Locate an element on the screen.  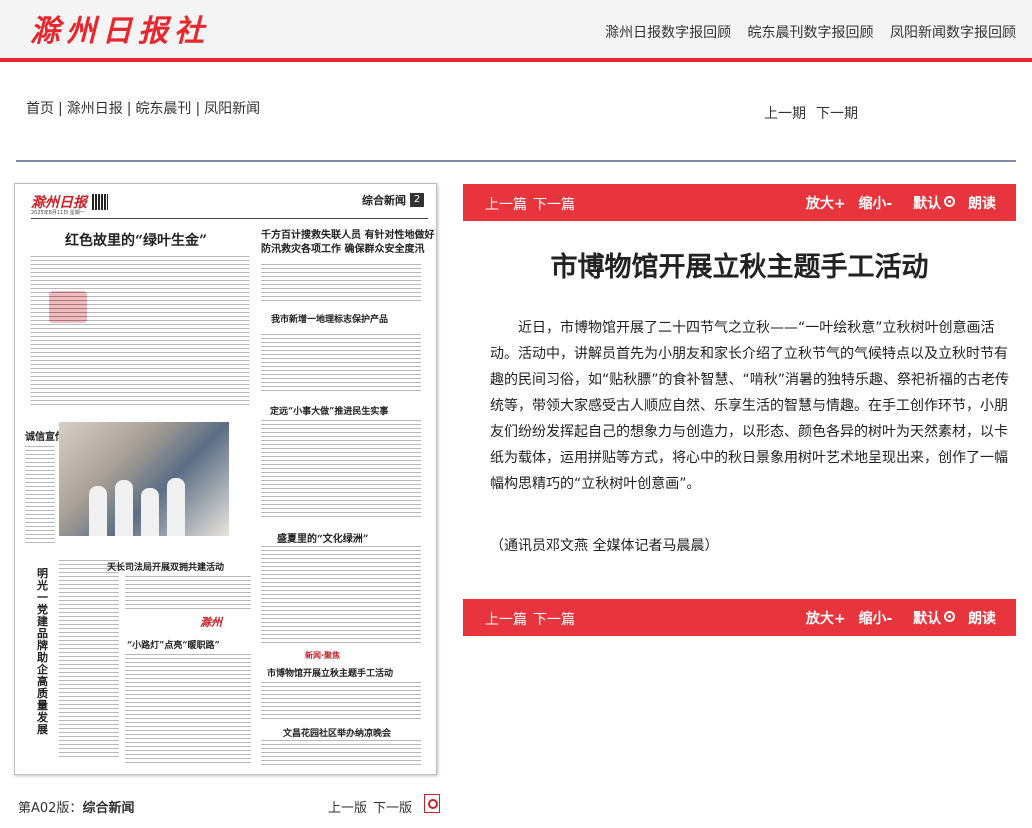
prev-page-link: 上一版 is located at coordinates (347, 808).